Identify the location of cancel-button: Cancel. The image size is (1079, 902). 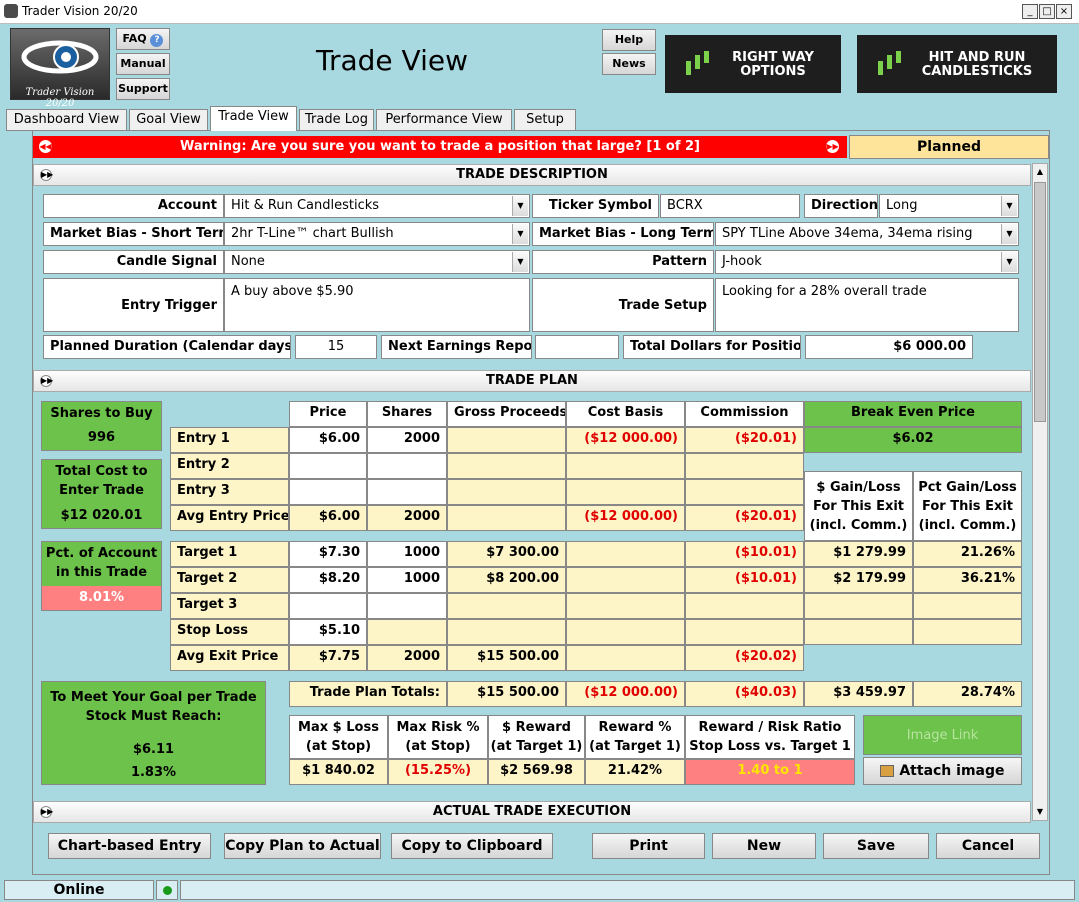
(988, 846).